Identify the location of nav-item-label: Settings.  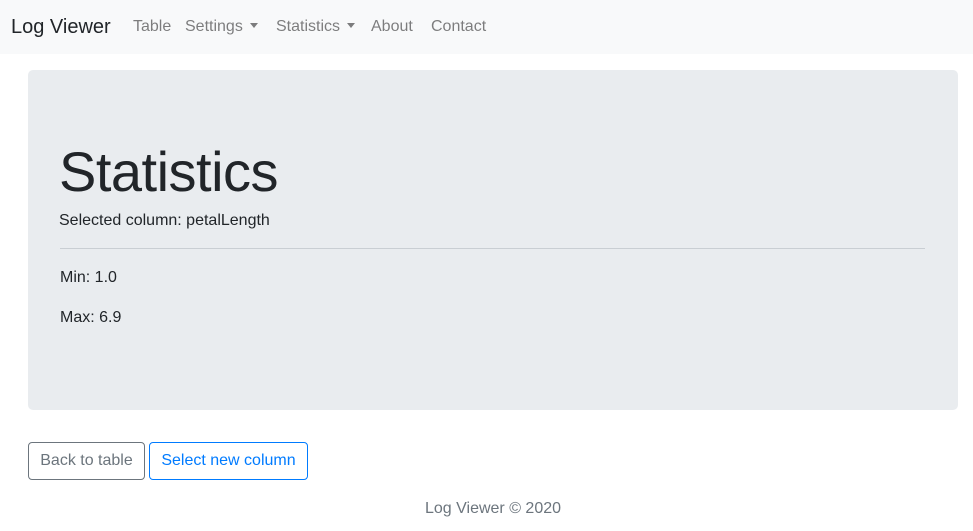
(214, 26).